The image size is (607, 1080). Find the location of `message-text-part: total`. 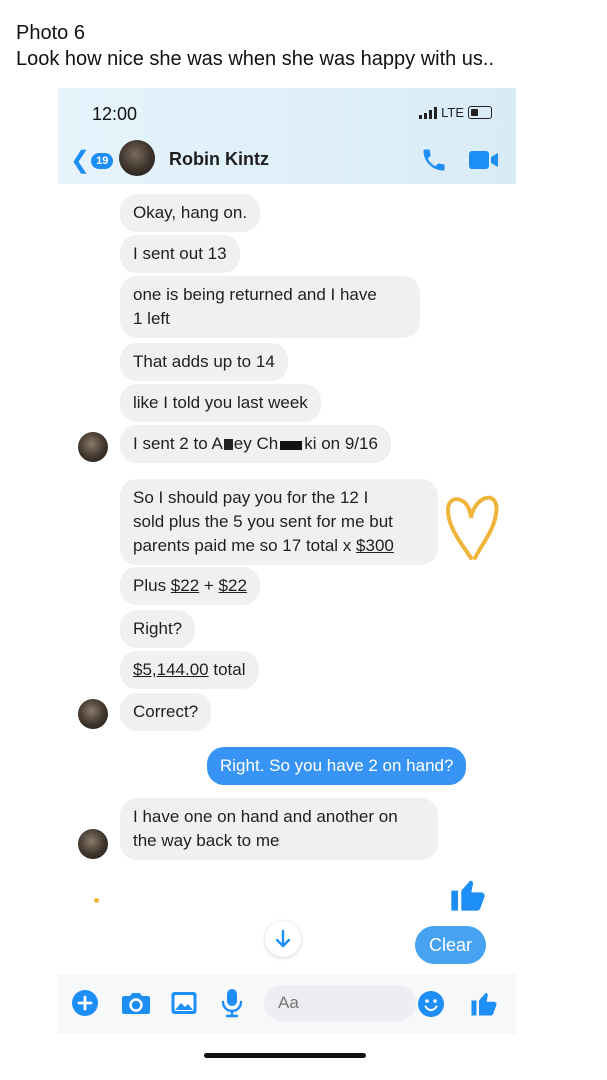

message-text-part: total is located at coordinates (227, 669).